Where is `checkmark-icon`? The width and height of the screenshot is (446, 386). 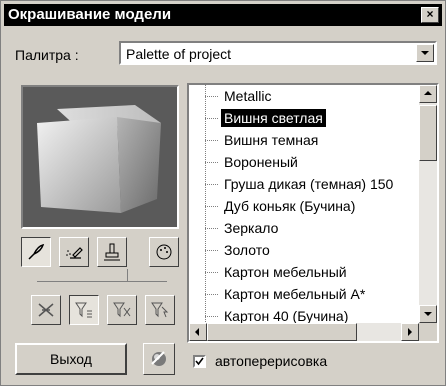 checkmark-icon is located at coordinates (199, 361).